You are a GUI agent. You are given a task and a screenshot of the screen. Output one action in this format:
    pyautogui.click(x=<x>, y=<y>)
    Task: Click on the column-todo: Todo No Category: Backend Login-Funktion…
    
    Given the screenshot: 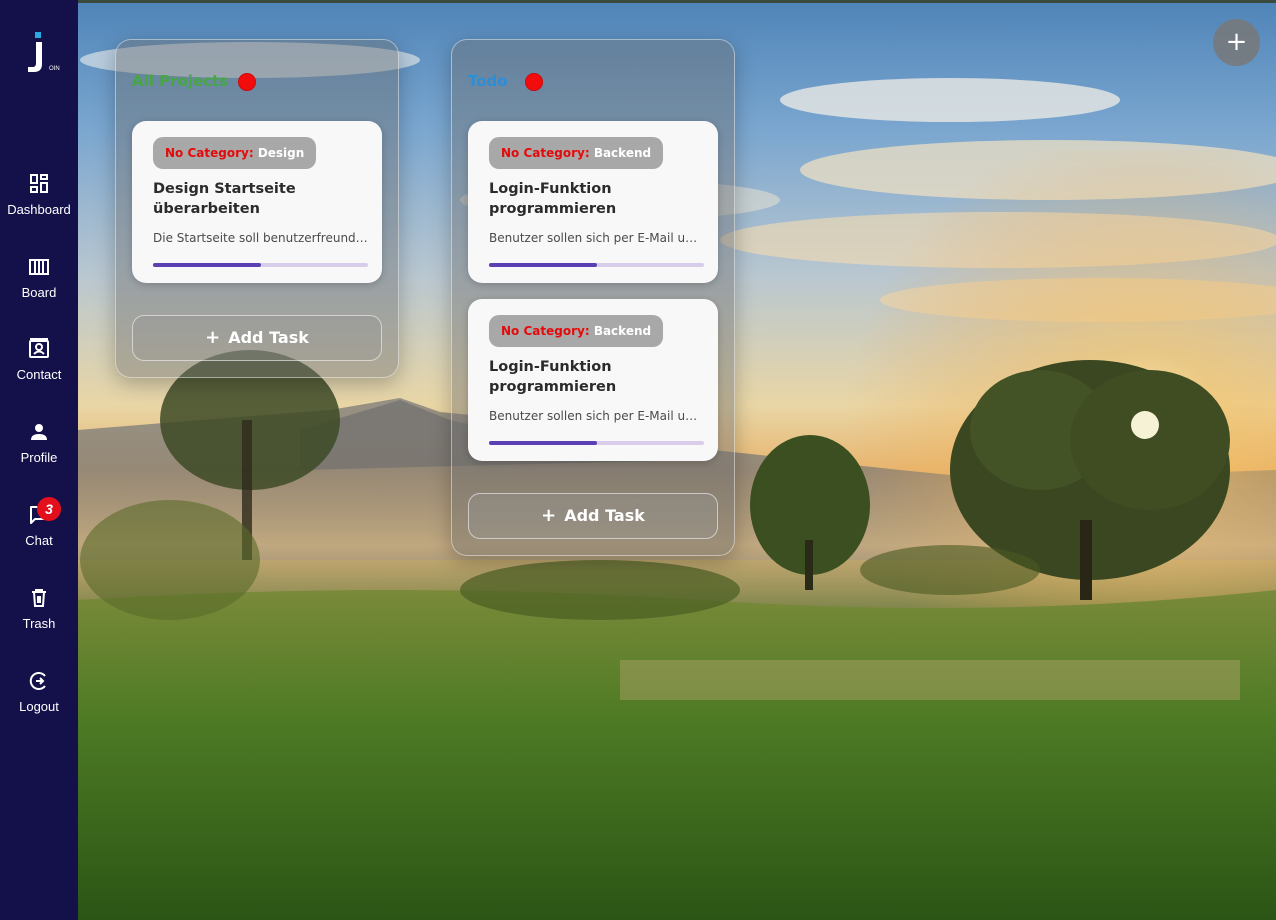 What is the action you would take?
    pyautogui.click(x=593, y=297)
    